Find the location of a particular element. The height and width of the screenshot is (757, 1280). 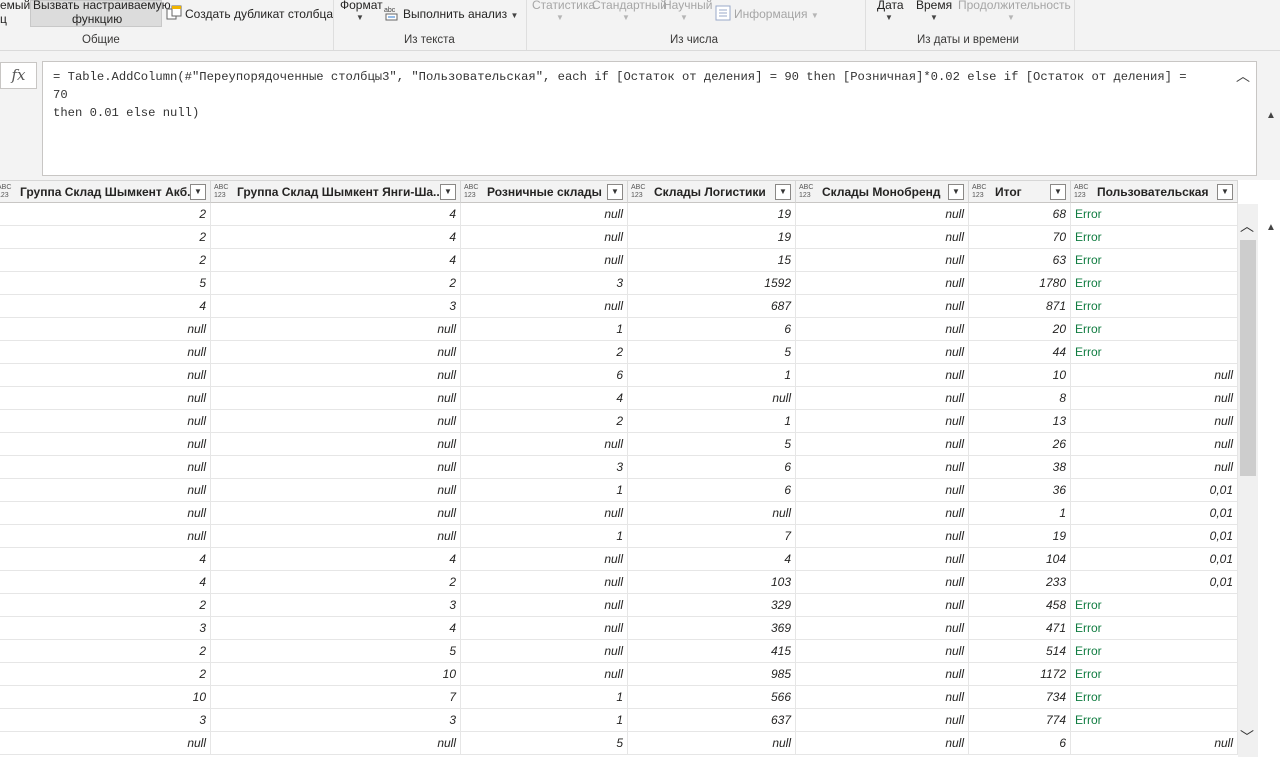

table-cell: 1780 is located at coordinates (1020, 283).